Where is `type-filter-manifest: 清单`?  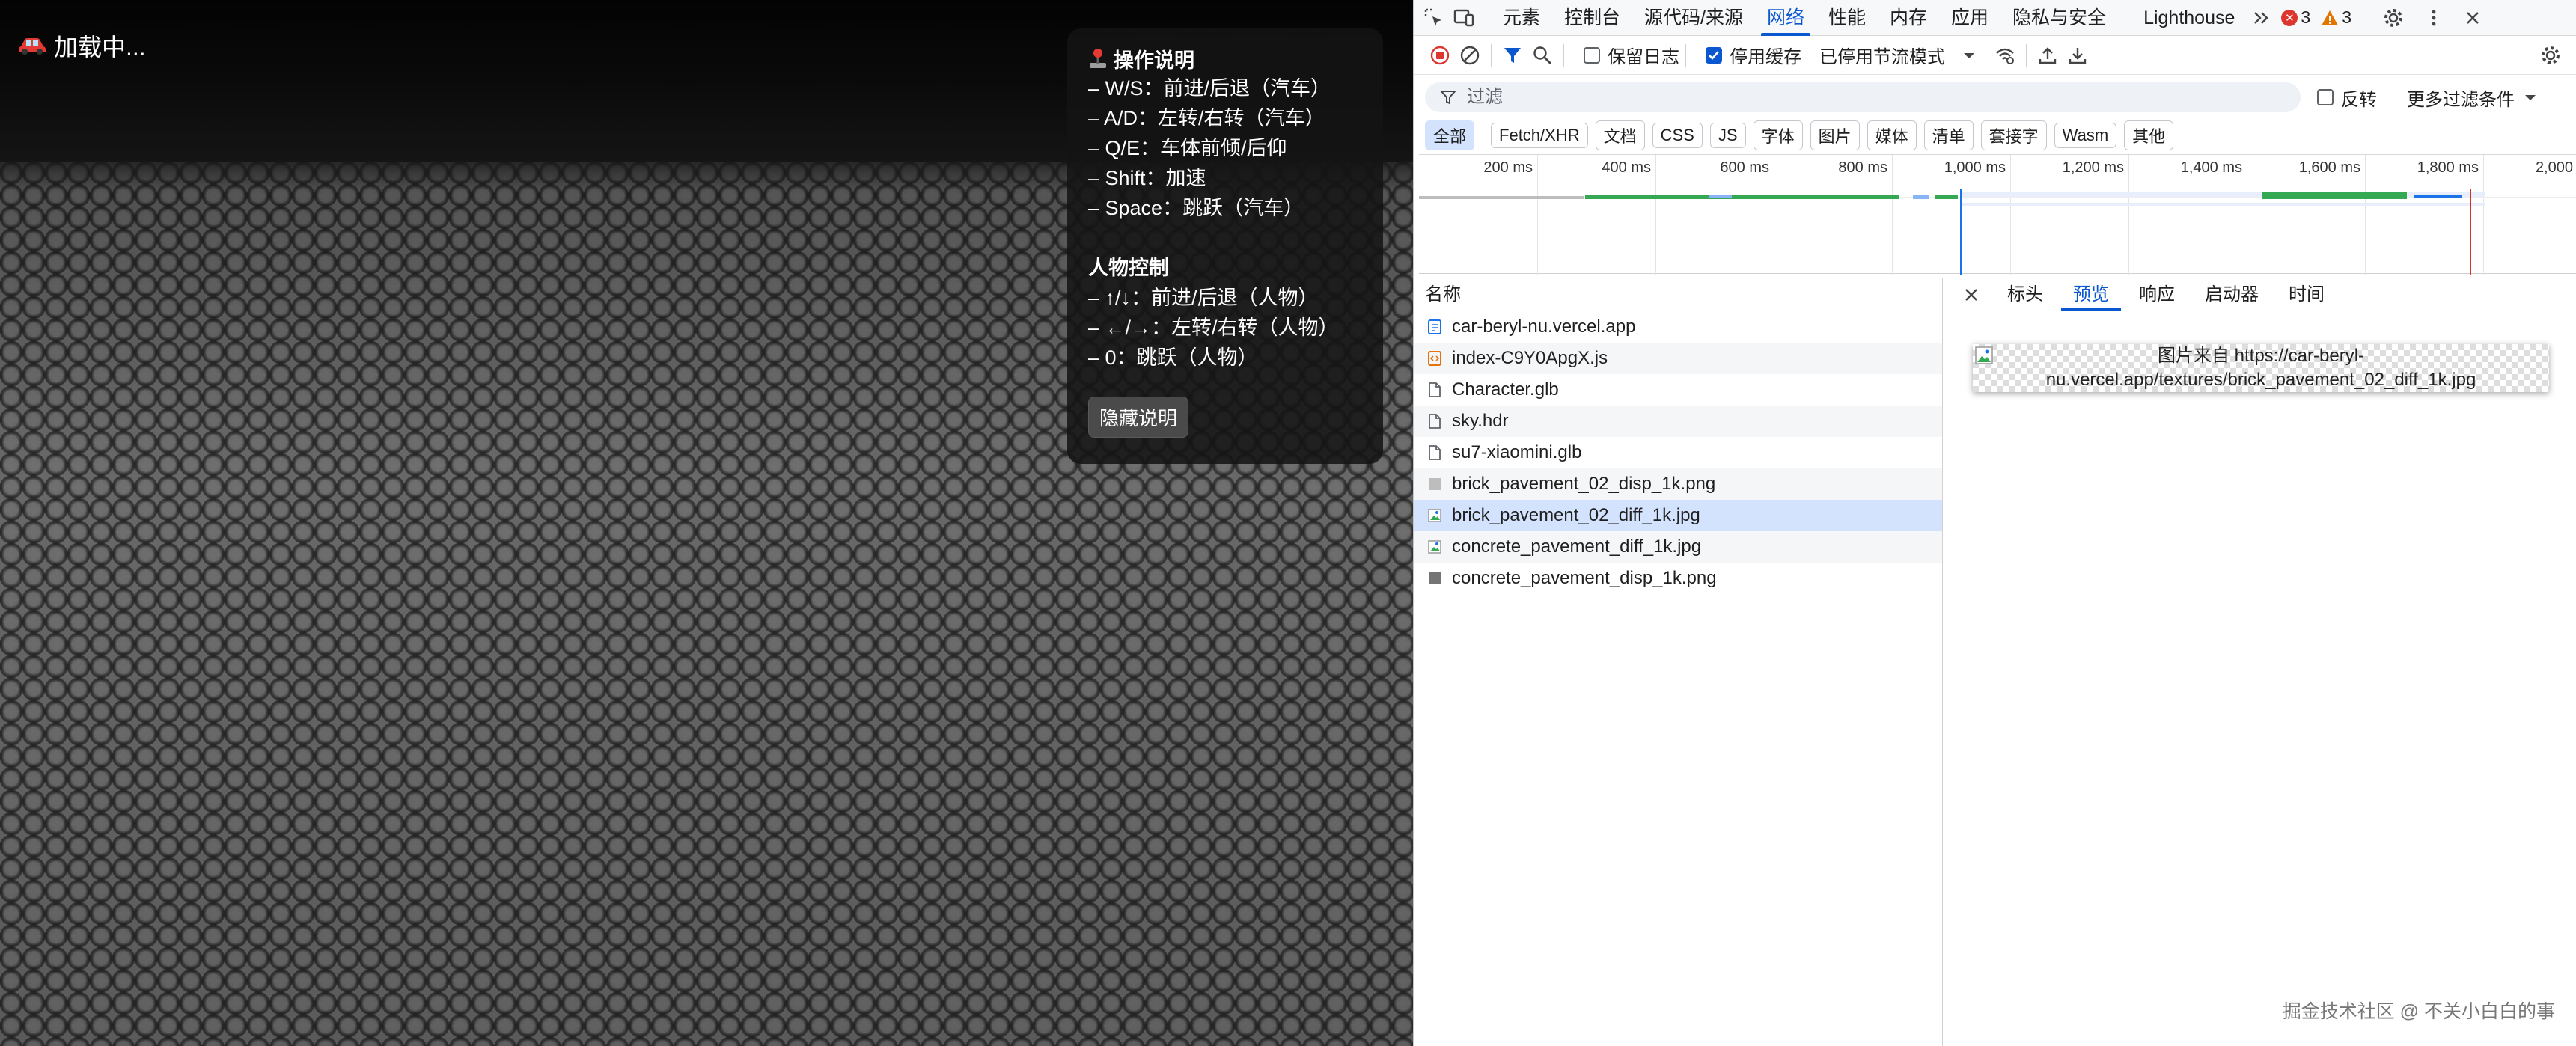 type-filter-manifest: 清单 is located at coordinates (1948, 135).